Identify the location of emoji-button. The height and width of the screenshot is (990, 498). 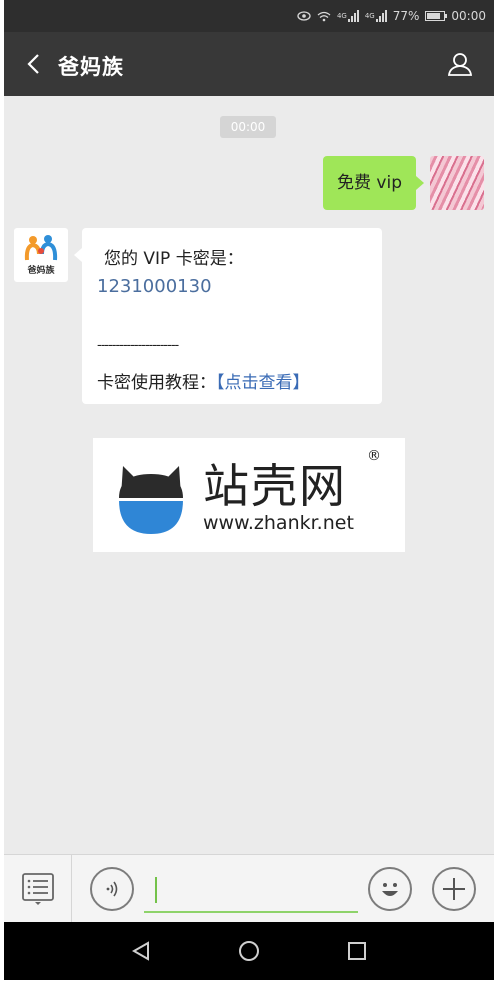
(390, 889).